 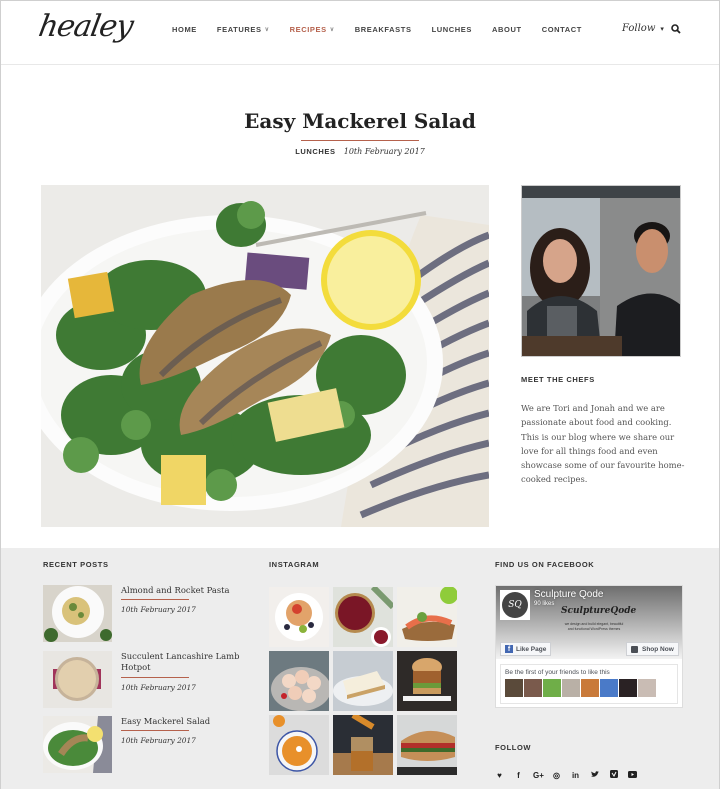 What do you see at coordinates (299, 745) in the screenshot?
I see `instagram-tile-soup` at bounding box center [299, 745].